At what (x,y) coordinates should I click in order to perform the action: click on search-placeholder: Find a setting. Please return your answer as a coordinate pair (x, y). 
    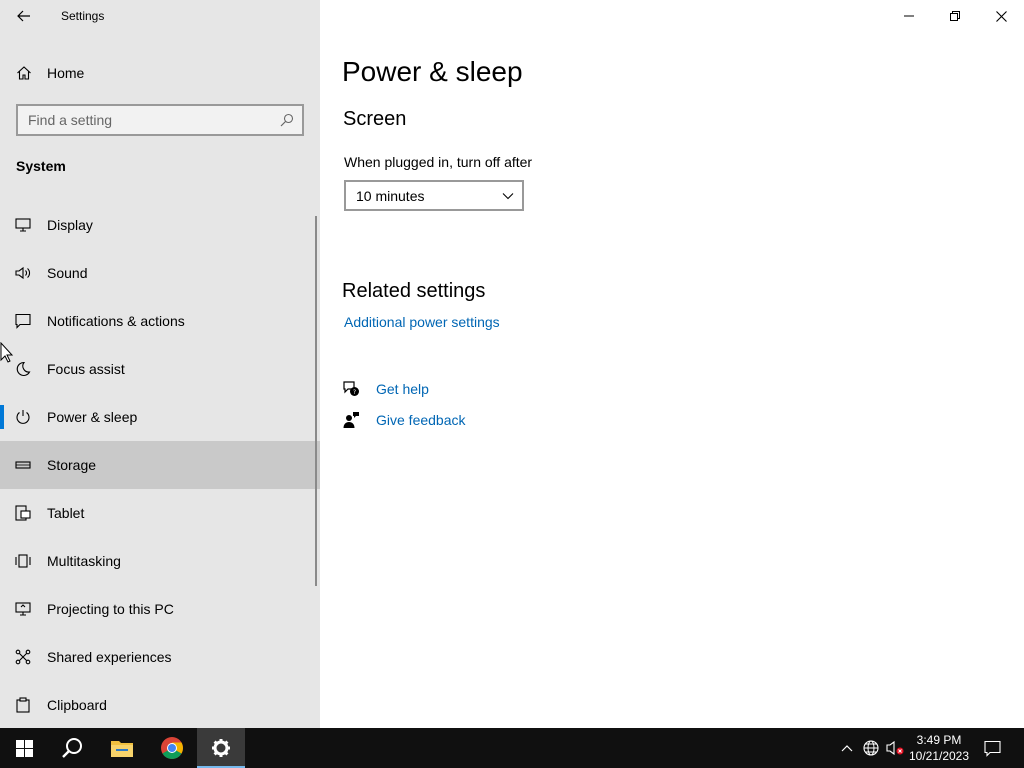
    Looking at the image, I should click on (70, 120).